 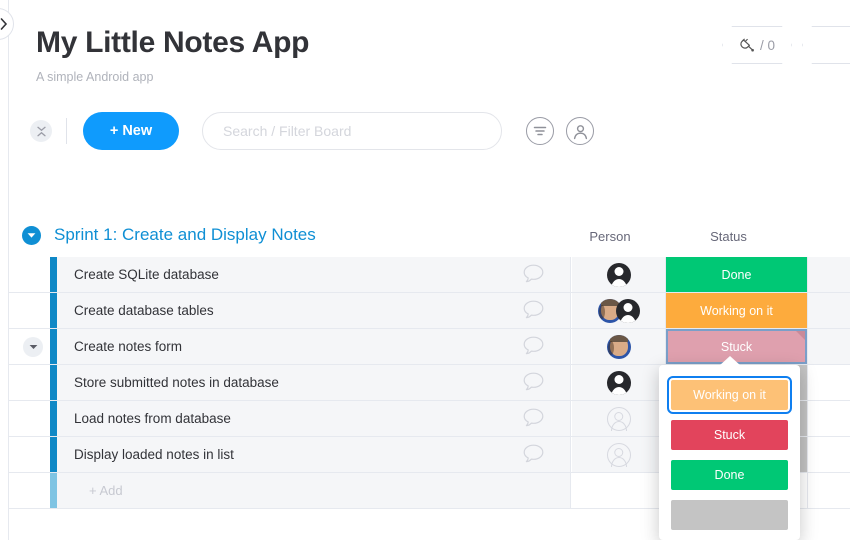 What do you see at coordinates (152, 418) in the screenshot?
I see `item-name-text: Load notes from database` at bounding box center [152, 418].